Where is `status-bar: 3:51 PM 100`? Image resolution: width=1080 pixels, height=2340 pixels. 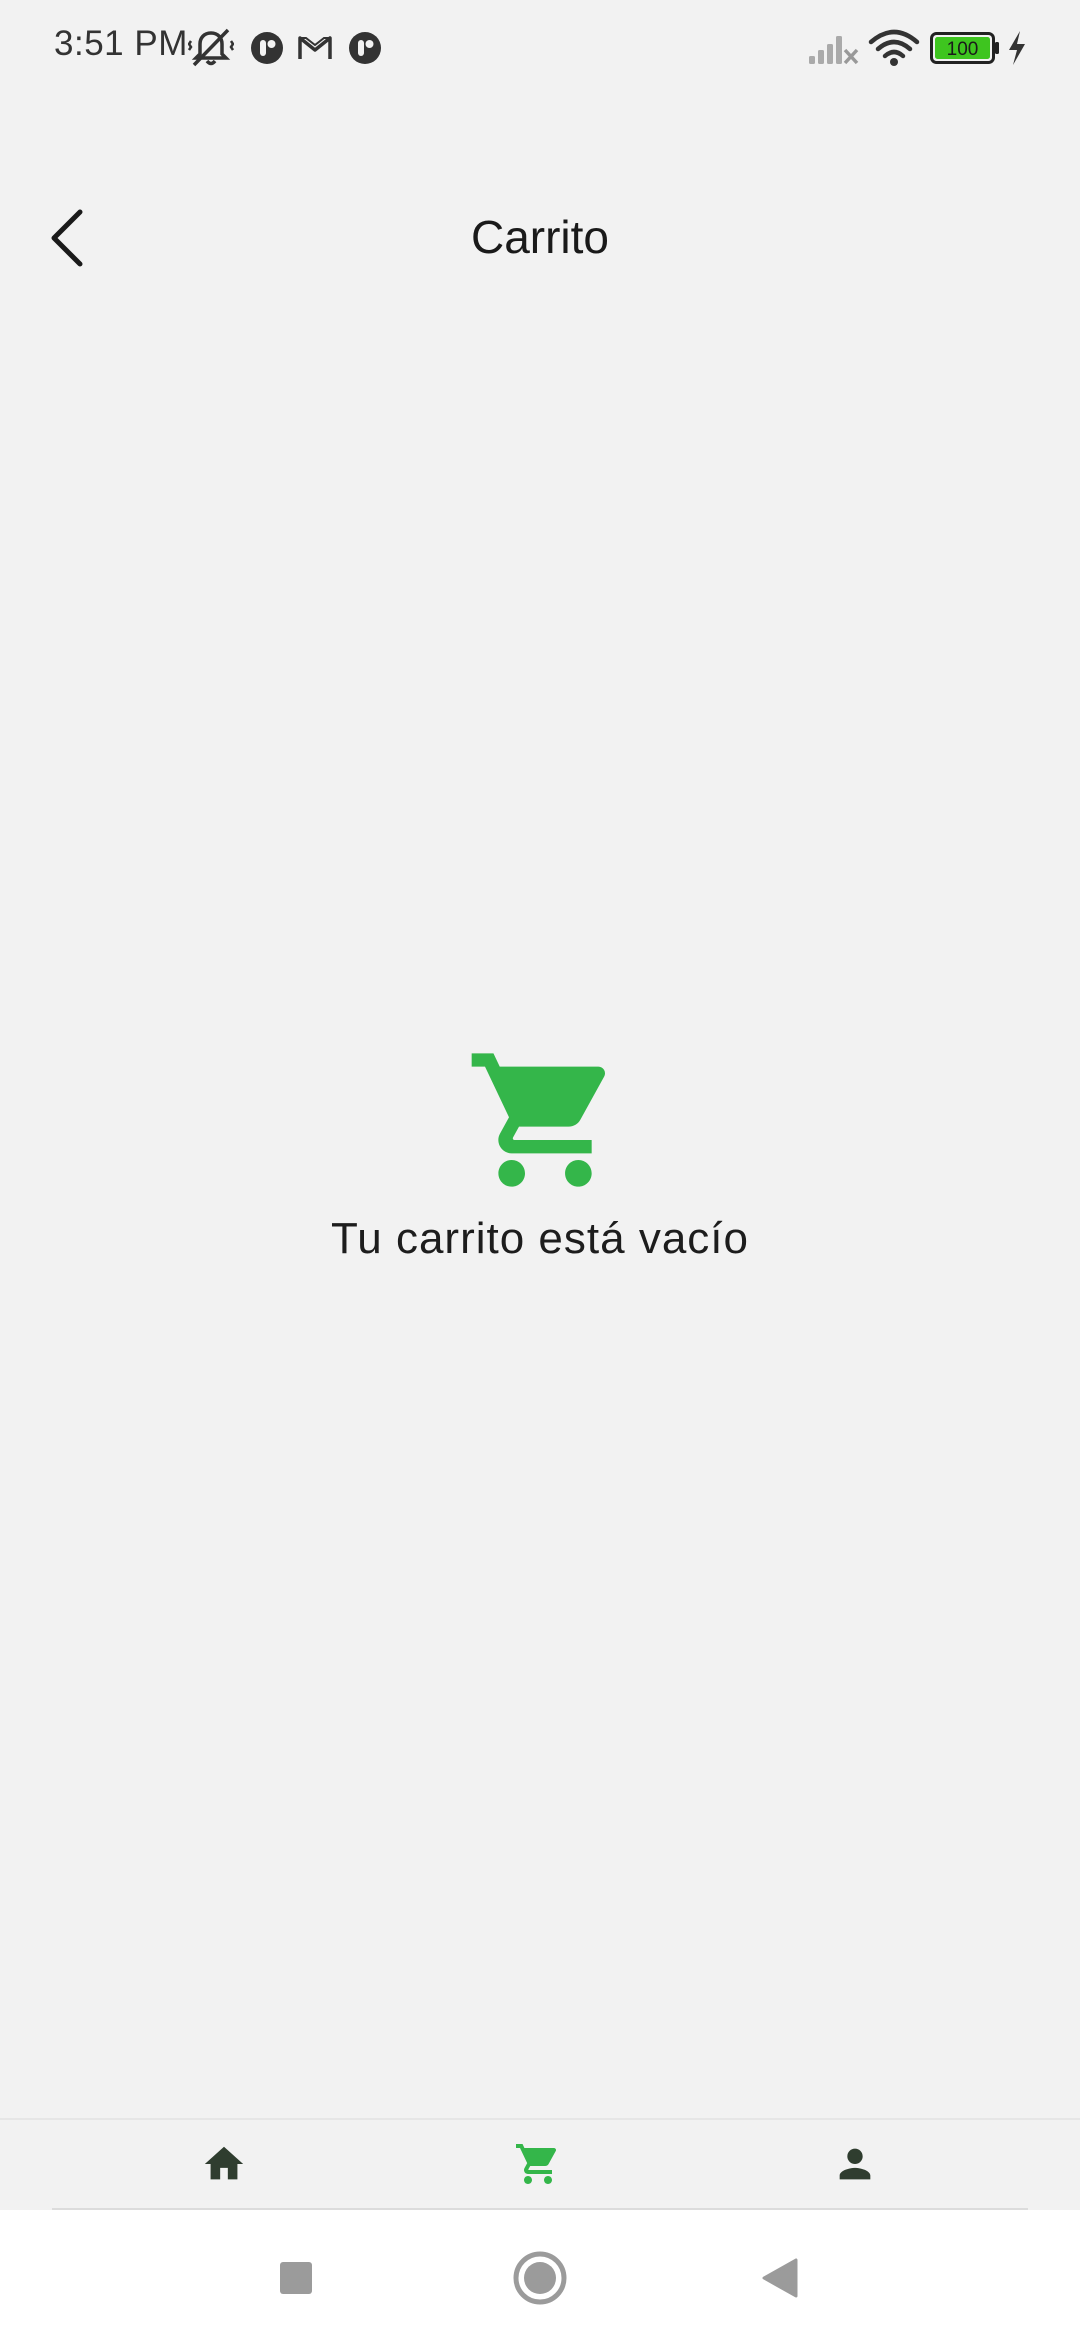 status-bar: 3:51 PM 100 is located at coordinates (540, 48).